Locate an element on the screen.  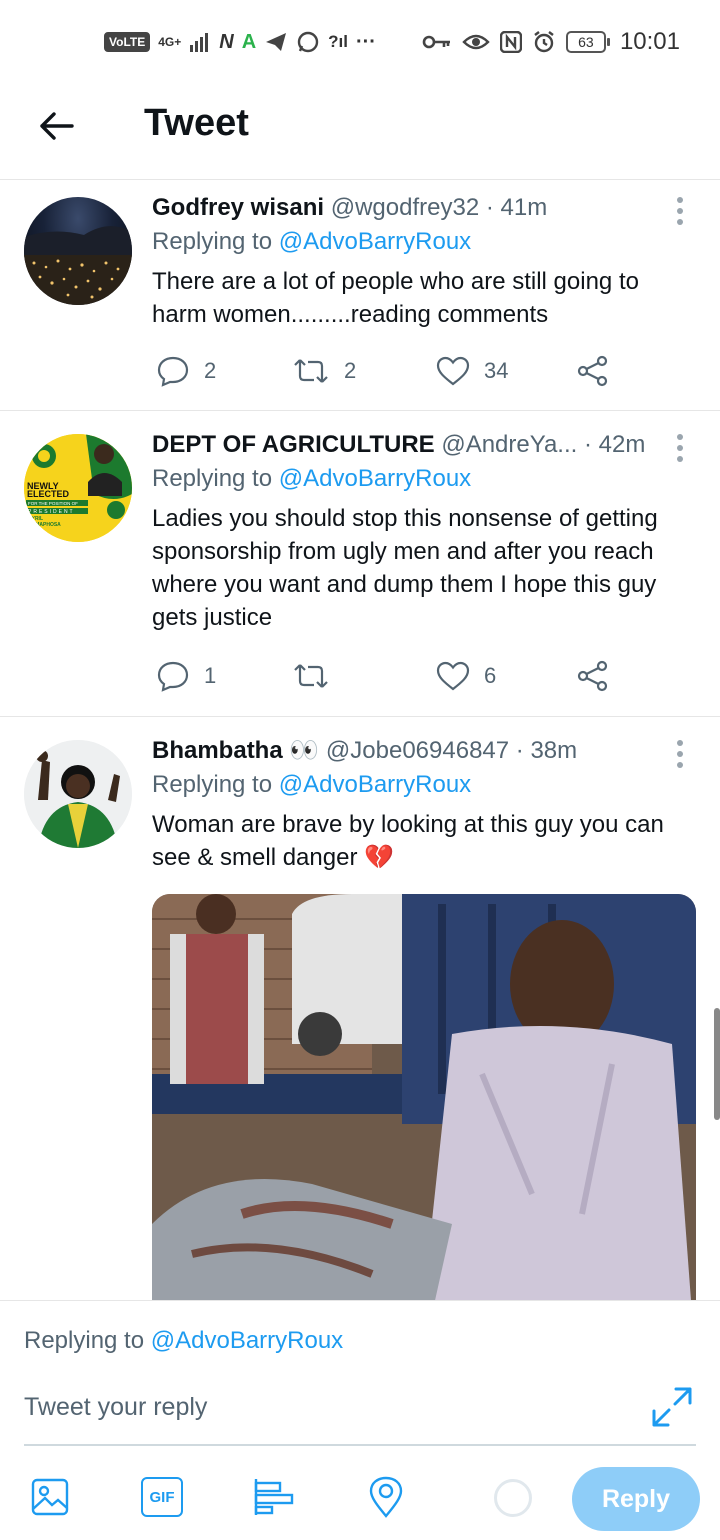
back-button is located at coordinates (56, 126).